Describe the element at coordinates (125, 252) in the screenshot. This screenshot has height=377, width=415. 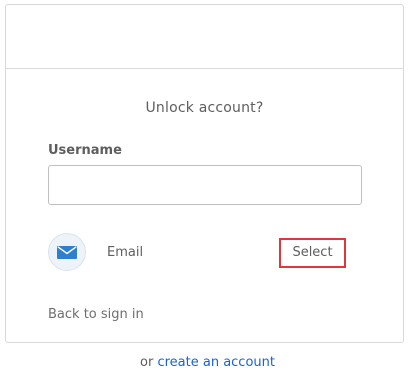
I see `email-factor-label: Email` at that location.